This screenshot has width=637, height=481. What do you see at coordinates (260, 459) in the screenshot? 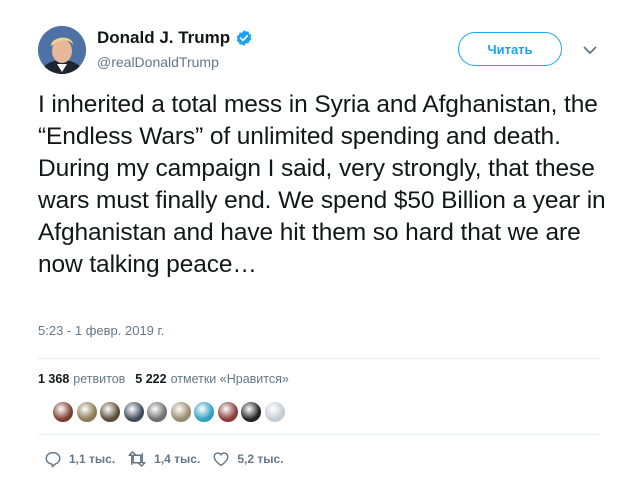
I see `like-action-count: 5,2 тыс.` at bounding box center [260, 459].